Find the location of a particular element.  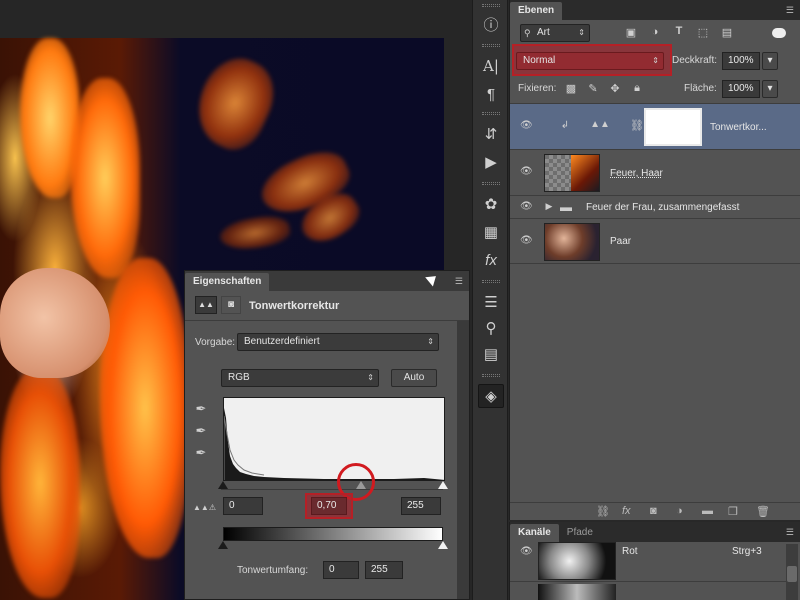

layer-name: Feuer der Frau, zusammengefasst is located at coordinates (662, 207).